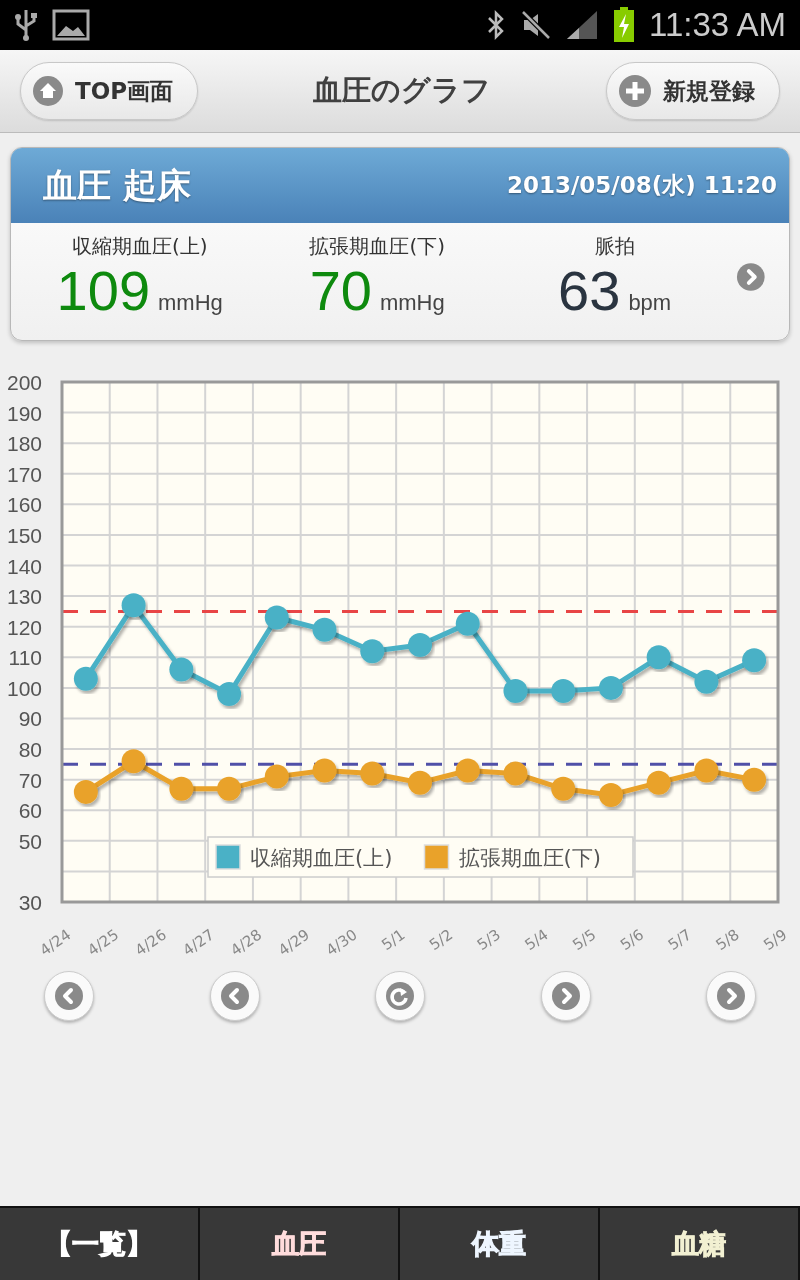 Image resolution: width=800 pixels, height=1280 pixels. I want to click on reading-value: 109, so click(103, 291).